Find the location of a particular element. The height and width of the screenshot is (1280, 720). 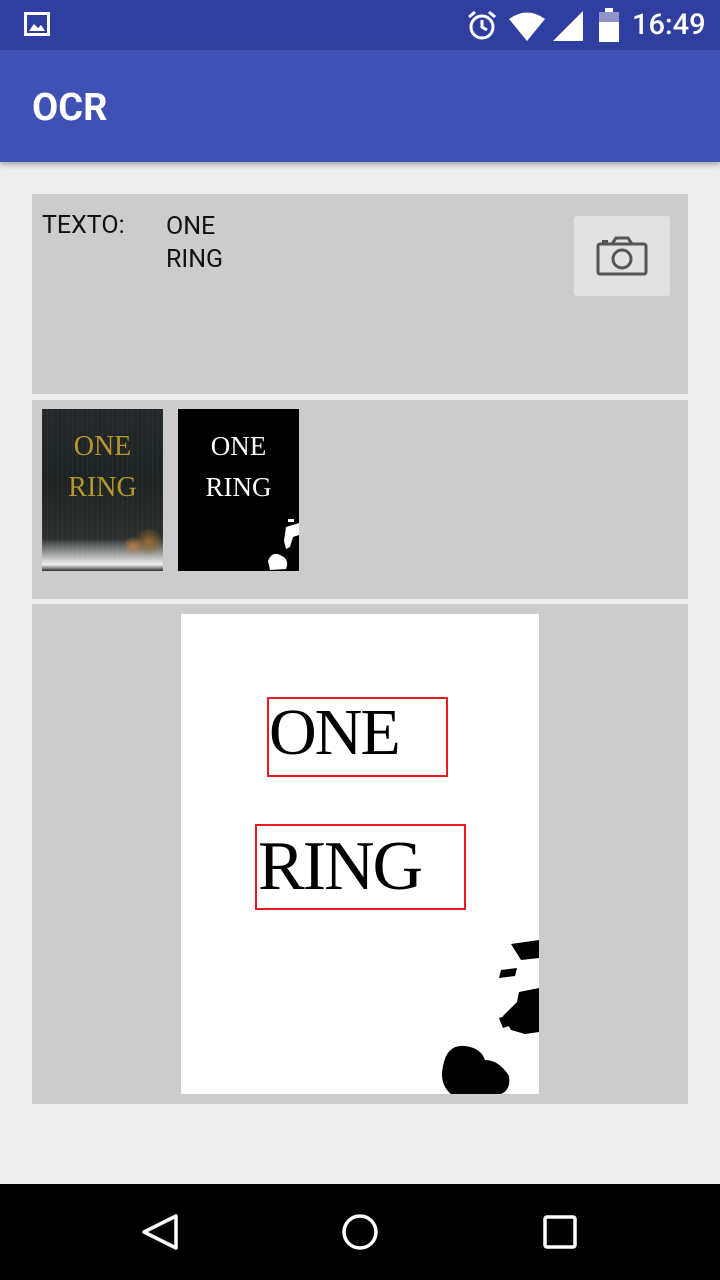

recognized-text-panel: TEXTO: ONE RING is located at coordinates (360, 294).